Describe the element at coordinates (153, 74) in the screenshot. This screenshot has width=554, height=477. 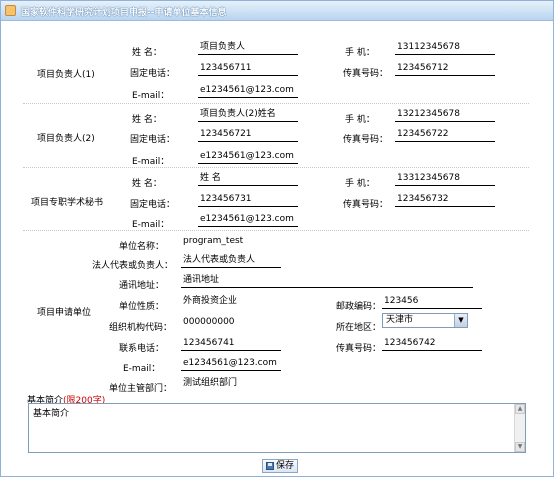
I see `leader1-phone-label: 固定电话：` at that location.